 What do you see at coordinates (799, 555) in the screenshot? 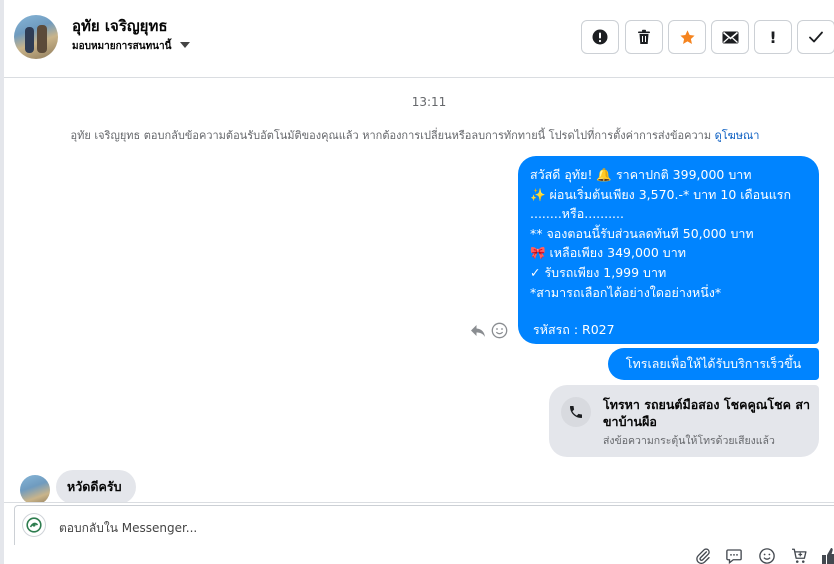
I see `cart-icon` at bounding box center [799, 555].